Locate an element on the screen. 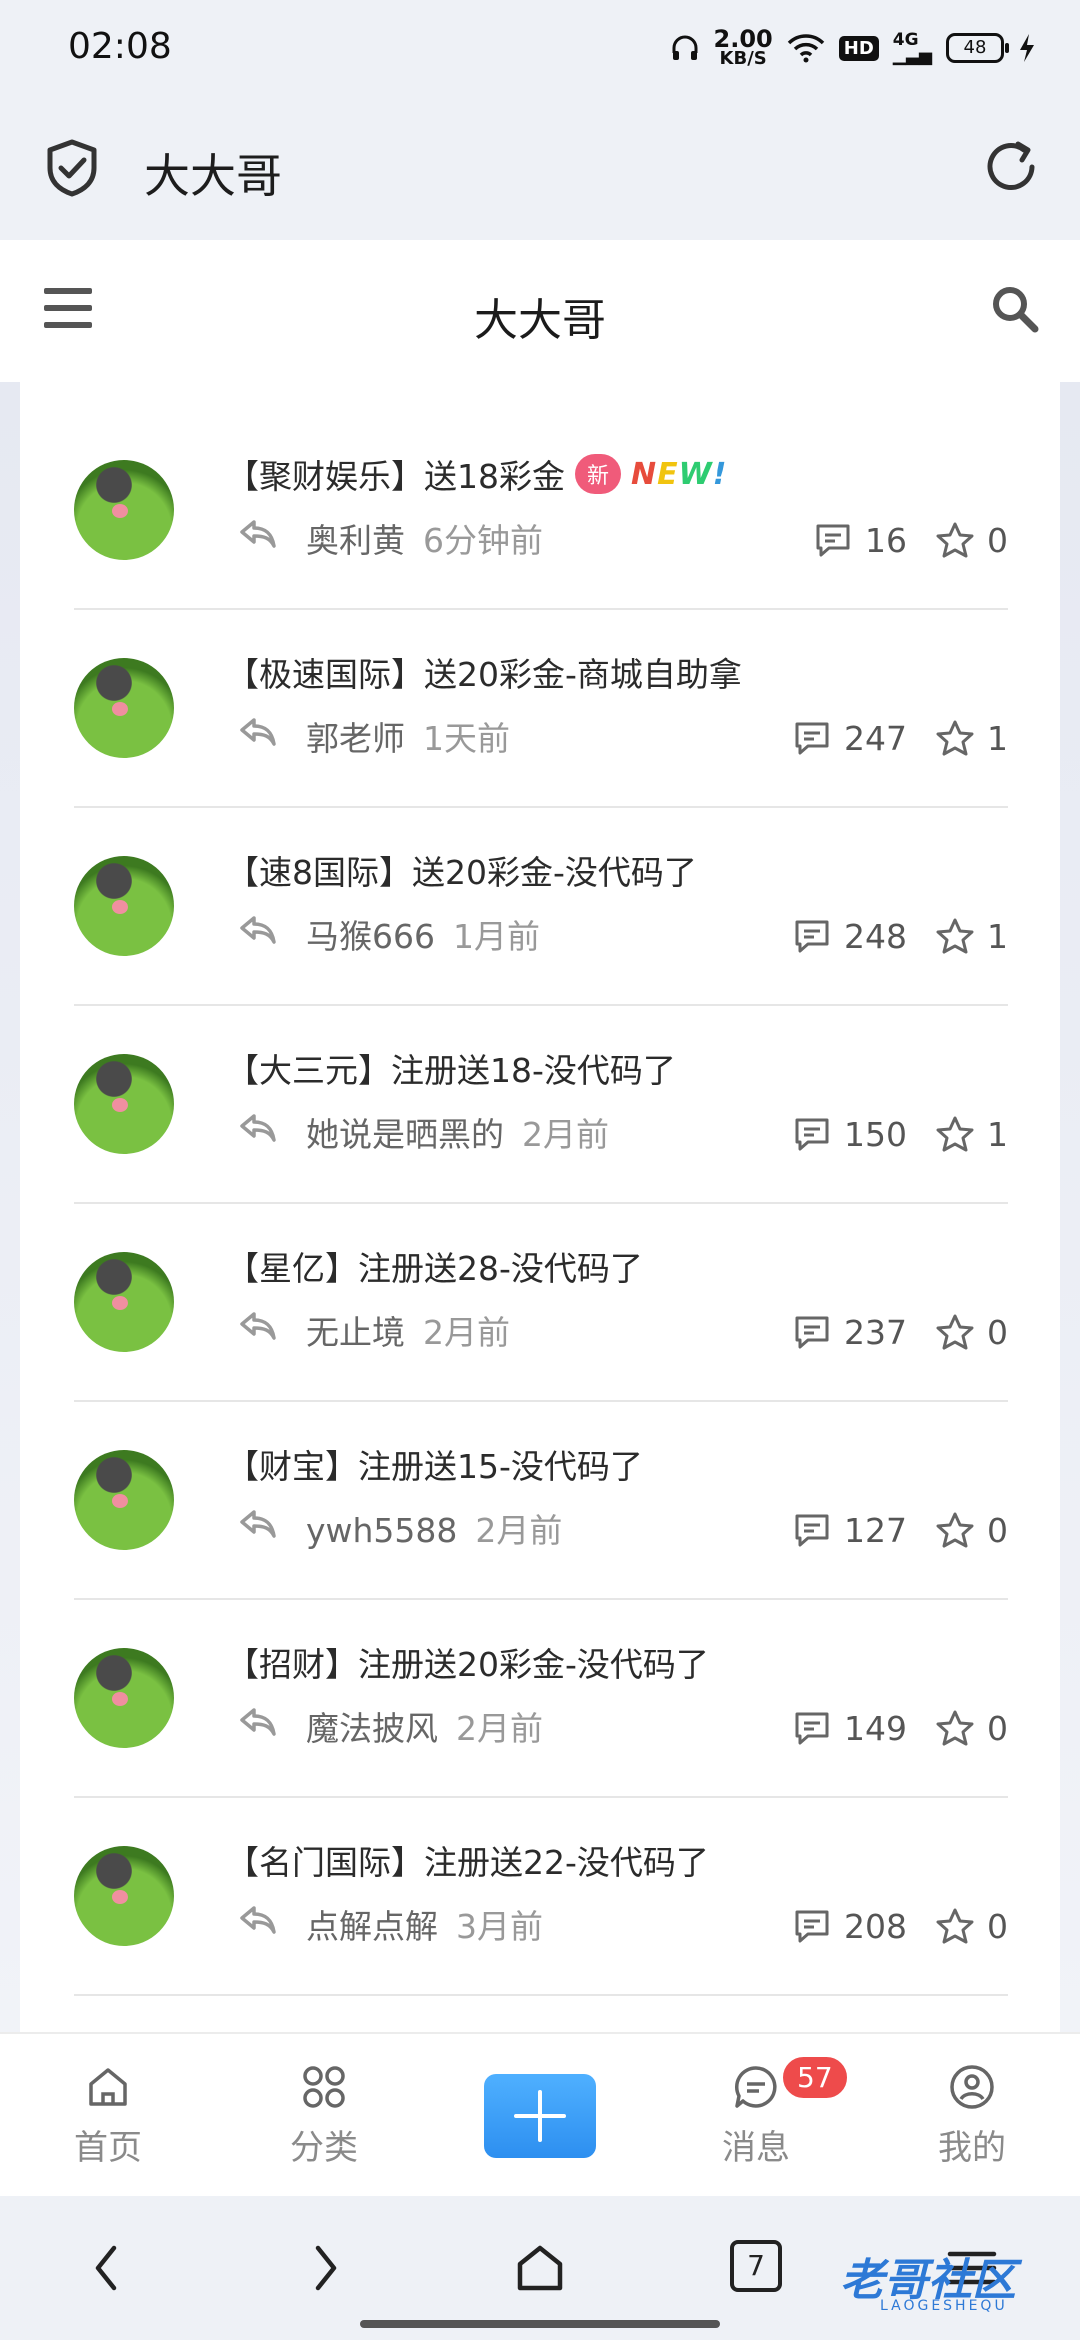 This screenshot has height=2340, width=1080. post-item: 【招财】注册送20彩金-没代码了 魔法披风 2月前 149 0 is located at coordinates (541, 1699).